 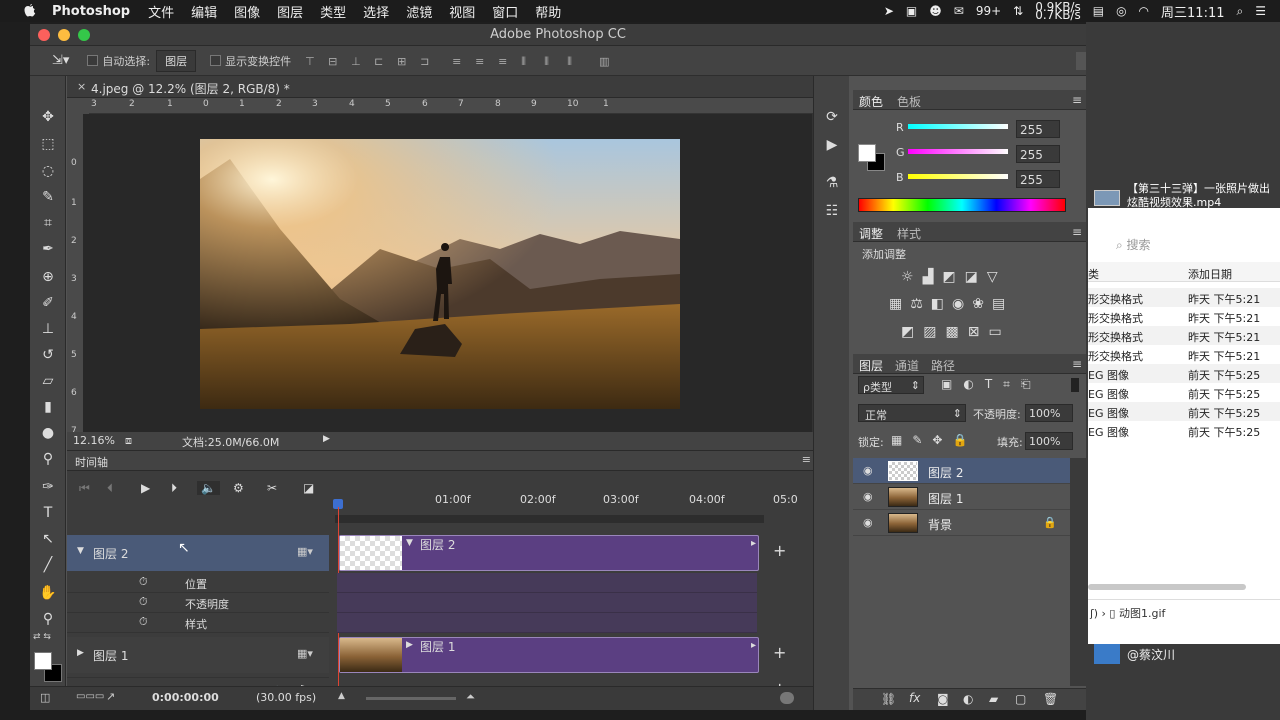 What do you see at coordinates (1075, 385) in the screenshot?
I see `filter-toggle` at bounding box center [1075, 385].